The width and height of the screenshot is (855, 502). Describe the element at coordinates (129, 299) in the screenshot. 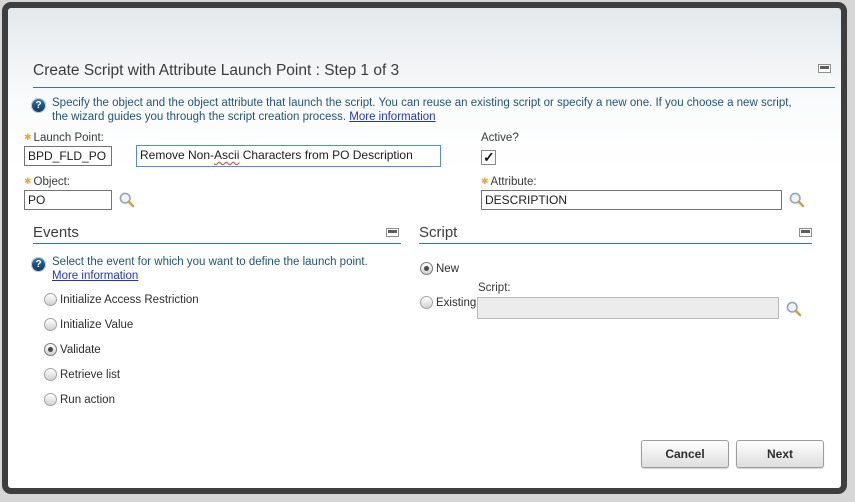

I see `radio-label: Initialize Access Restriction` at that location.